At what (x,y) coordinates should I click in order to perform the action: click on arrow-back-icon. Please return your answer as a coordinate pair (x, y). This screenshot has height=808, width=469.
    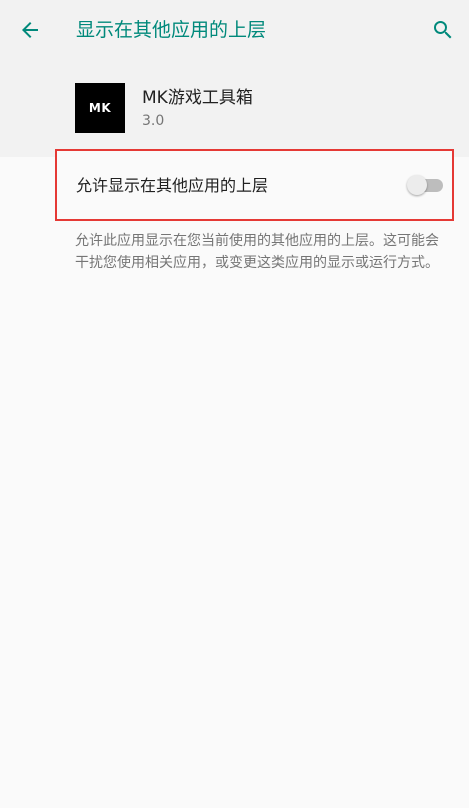
    Looking at the image, I should click on (30, 30).